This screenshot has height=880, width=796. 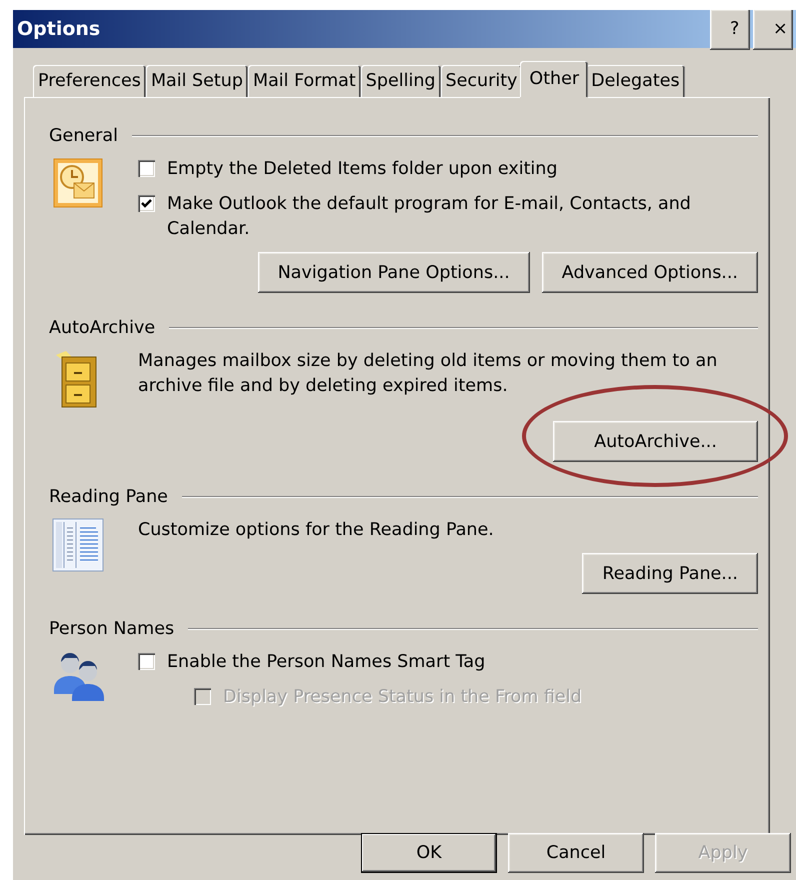 I want to click on section-title: Person Names, so click(x=111, y=629).